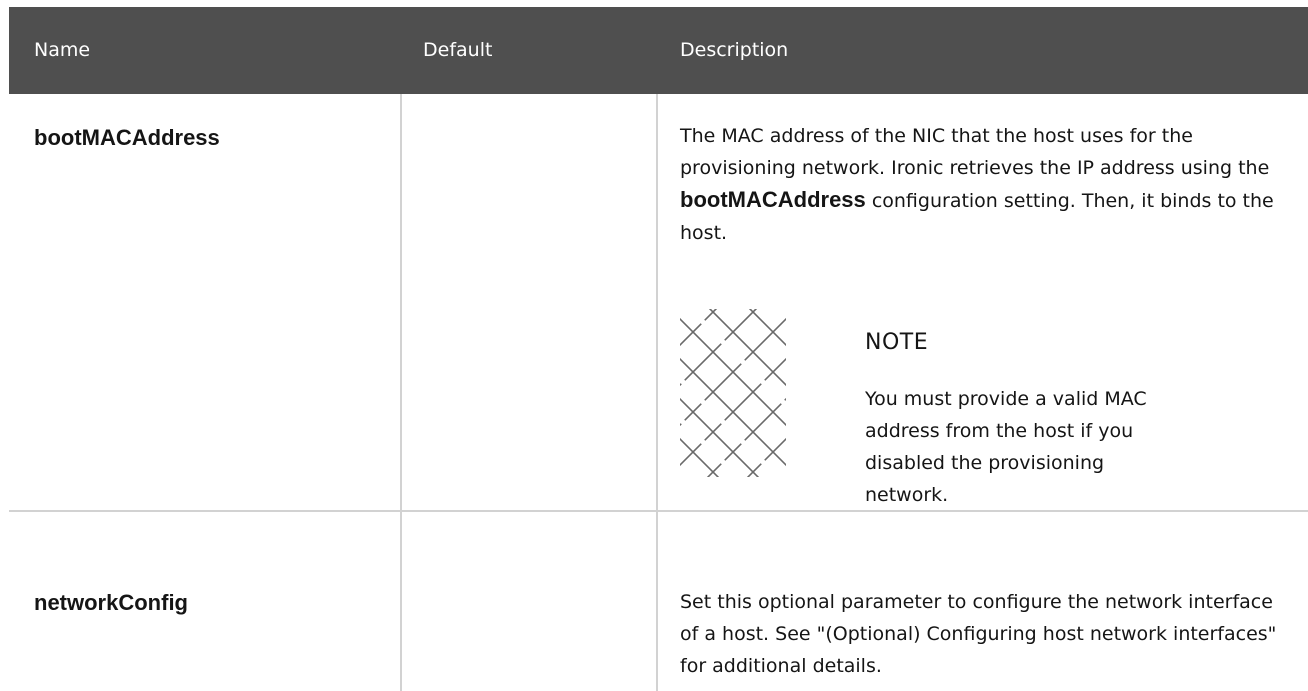 This screenshot has width=1308, height=691. I want to click on parameter-name: bootMACAddress, so click(127, 137).